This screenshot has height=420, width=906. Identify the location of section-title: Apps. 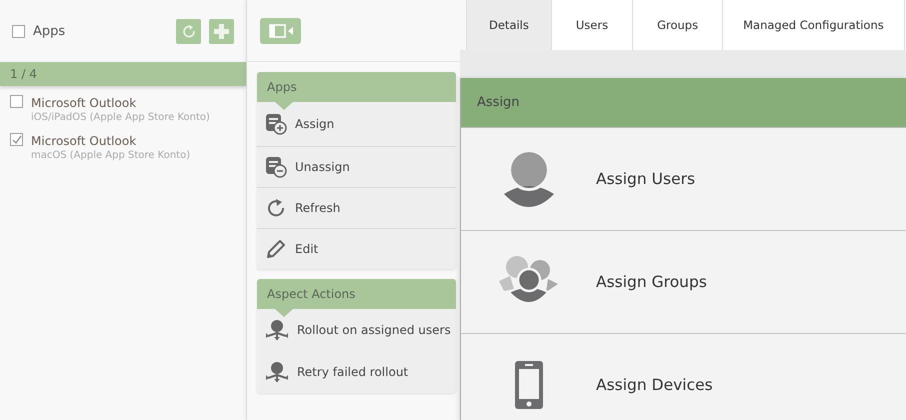
(356, 91).